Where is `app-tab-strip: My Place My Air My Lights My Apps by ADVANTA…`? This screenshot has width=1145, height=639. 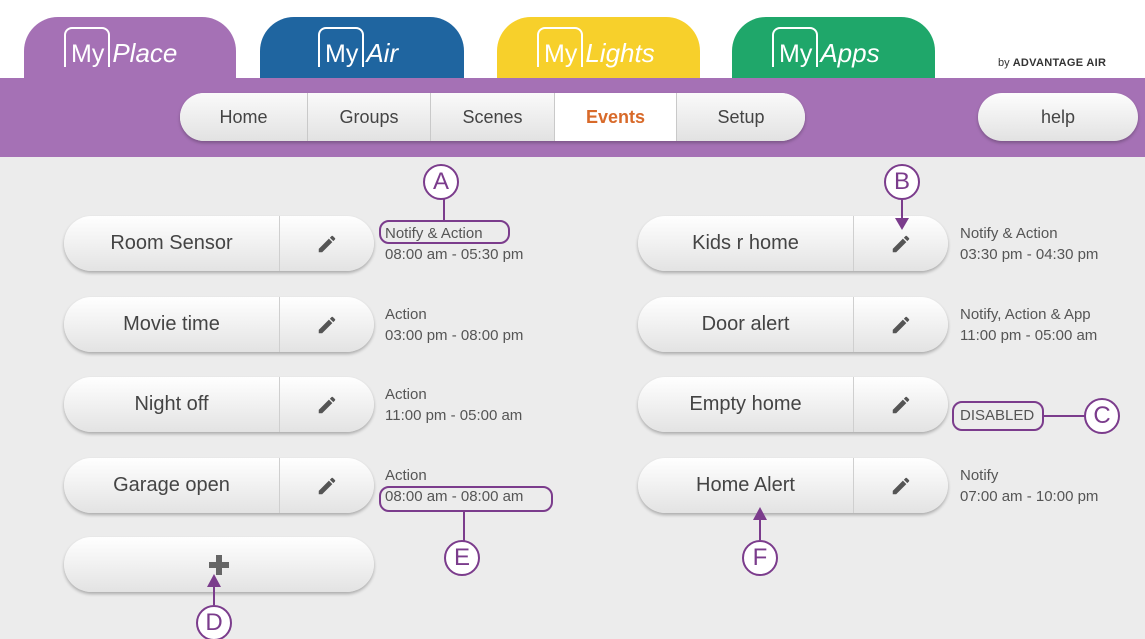
app-tab-strip: My Place My Air My Lights My Apps by ADVANTA… is located at coordinates (572, 40).